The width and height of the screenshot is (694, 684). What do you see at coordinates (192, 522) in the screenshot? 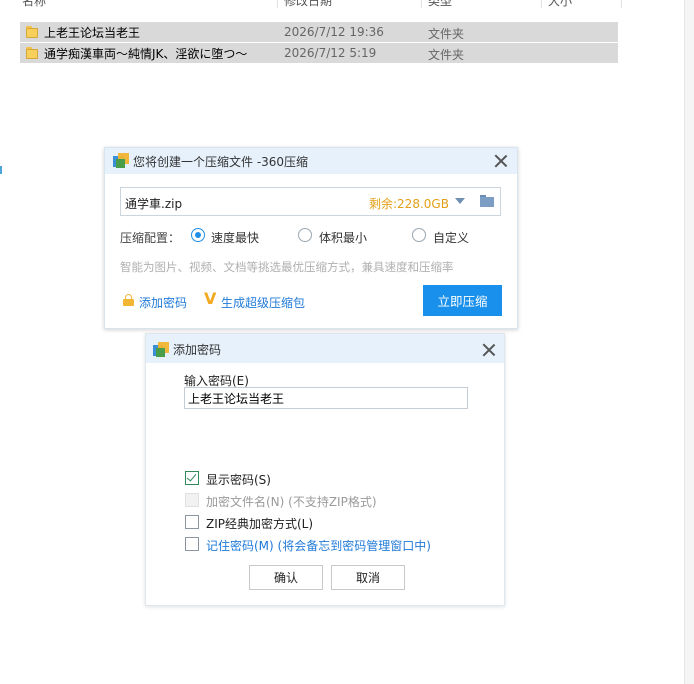
I see `zip-classic-encryption-checkbox` at bounding box center [192, 522].